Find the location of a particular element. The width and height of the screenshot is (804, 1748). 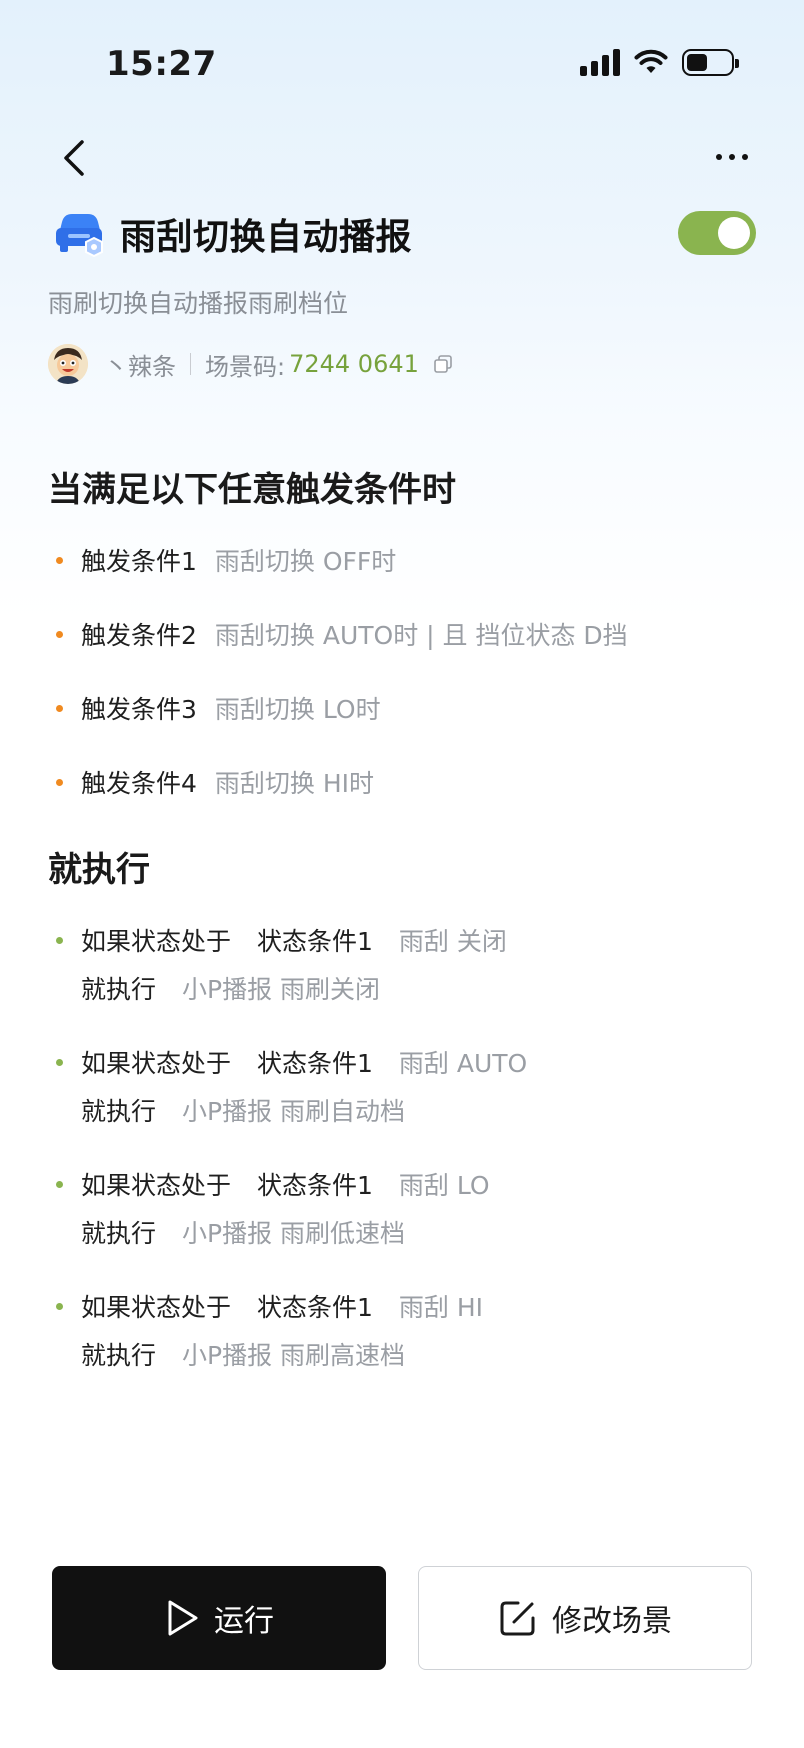

trigger-label: 触发条件4 is located at coordinates (139, 783).